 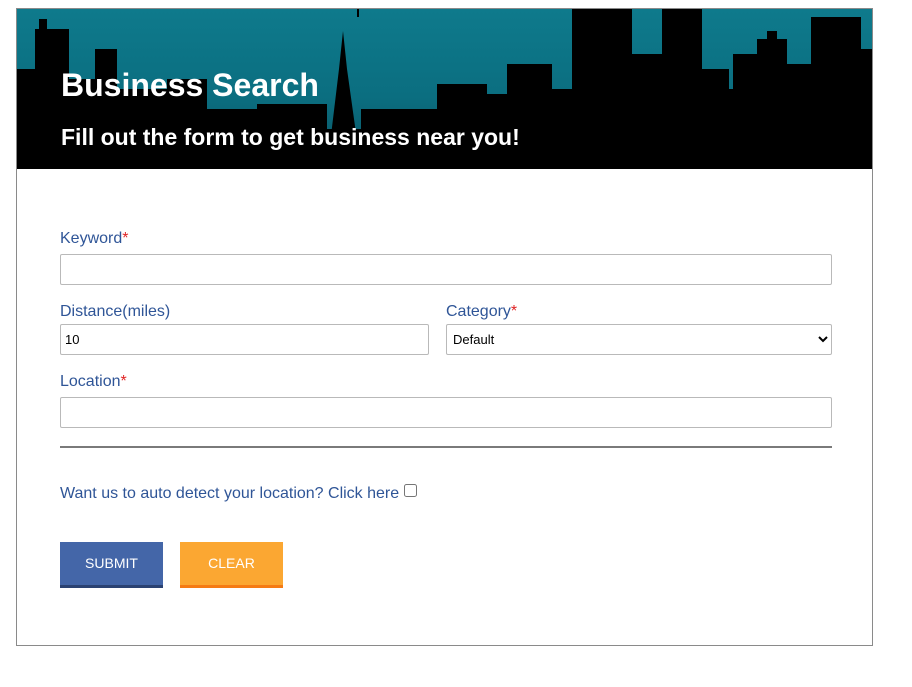 I want to click on keyword-input, so click(x=446, y=269).